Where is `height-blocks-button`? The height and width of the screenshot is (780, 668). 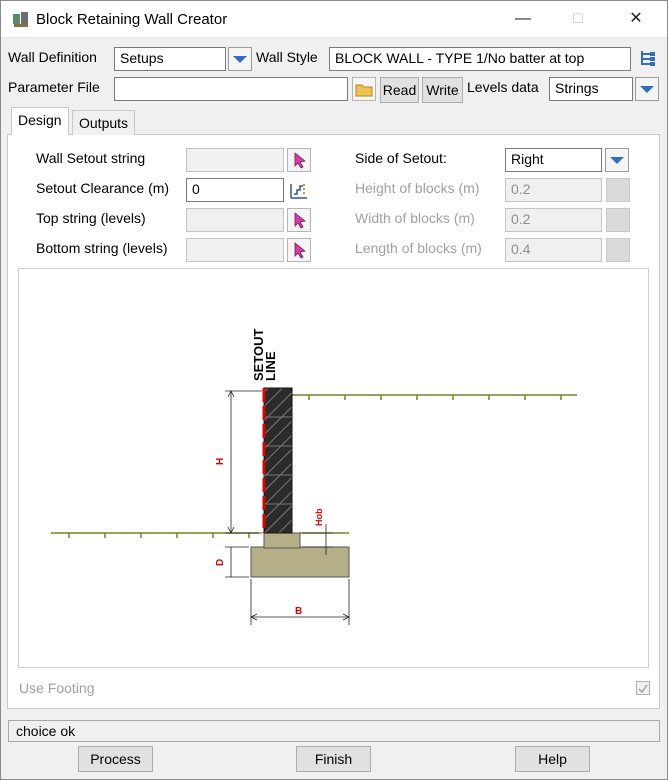
height-blocks-button is located at coordinates (618, 190).